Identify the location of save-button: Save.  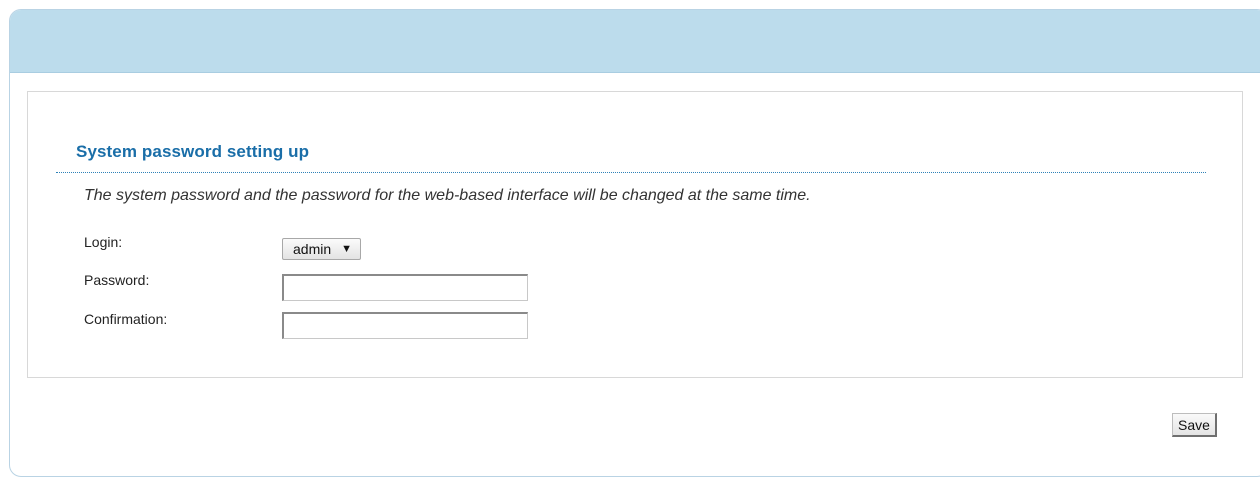
(1194, 425).